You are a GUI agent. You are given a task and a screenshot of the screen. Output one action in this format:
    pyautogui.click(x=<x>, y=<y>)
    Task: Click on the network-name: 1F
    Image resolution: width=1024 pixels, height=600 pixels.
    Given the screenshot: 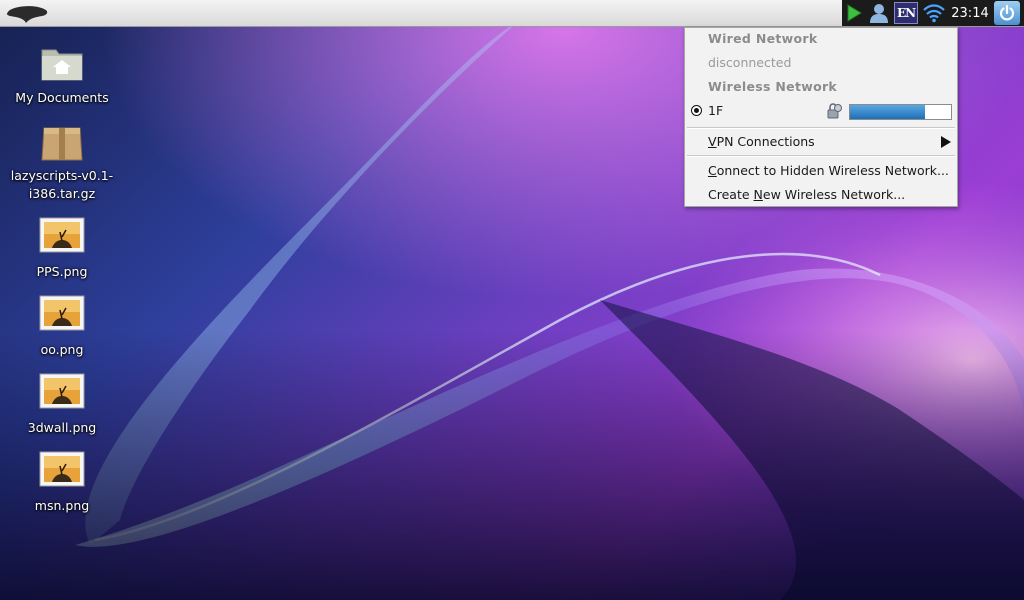 What is the action you would take?
    pyautogui.click(x=716, y=110)
    